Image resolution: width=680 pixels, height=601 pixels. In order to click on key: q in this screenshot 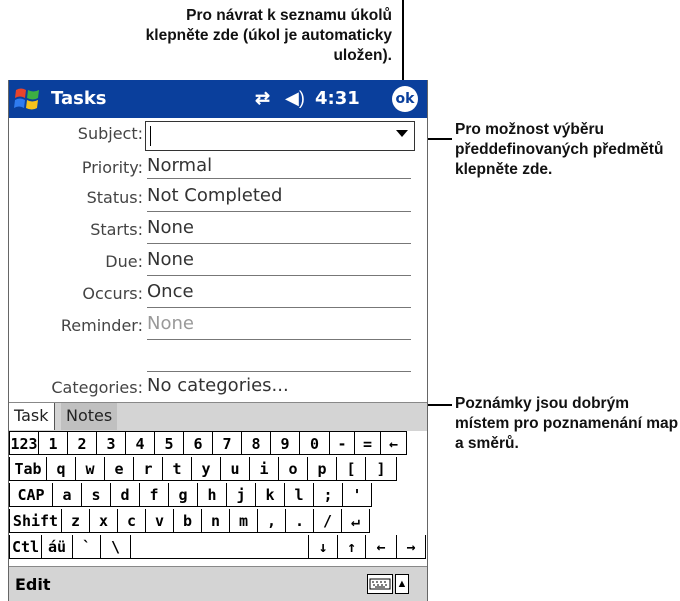, I will do `click(61, 469)`.